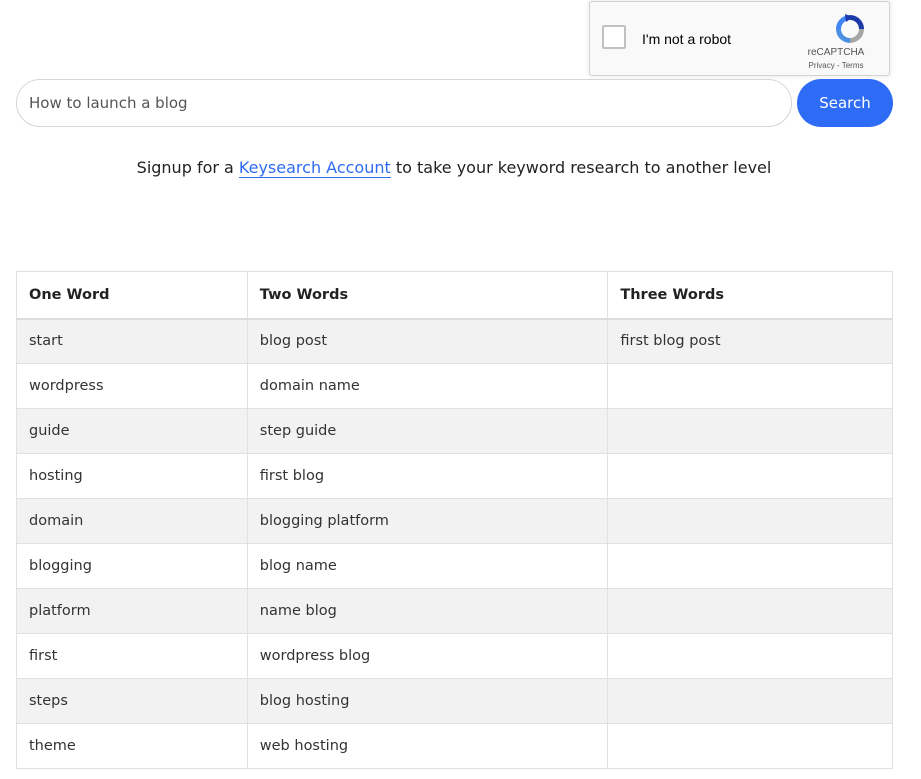 The image size is (921, 779). What do you see at coordinates (132, 611) in the screenshot?
I see `cell-one-word: platform` at bounding box center [132, 611].